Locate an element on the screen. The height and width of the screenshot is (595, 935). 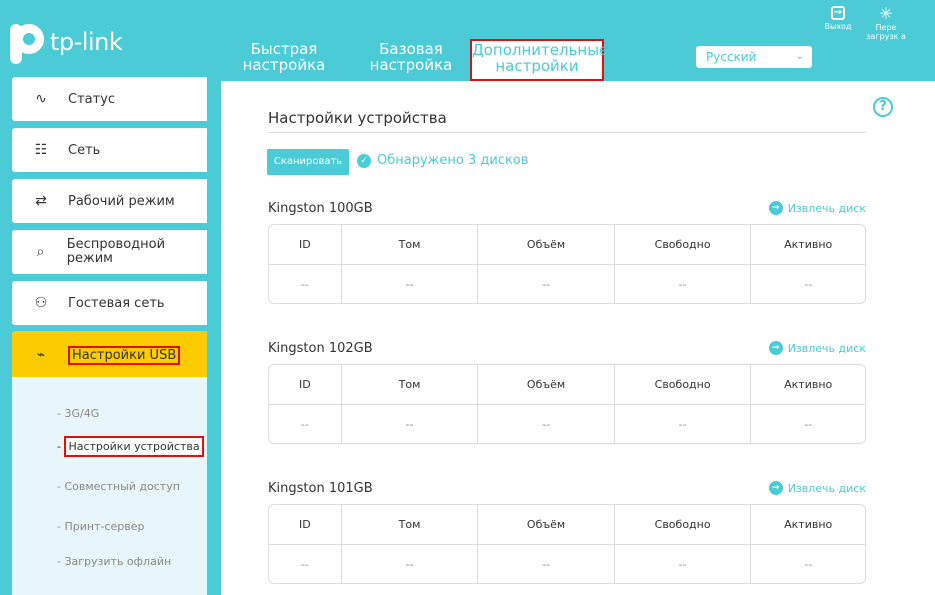
reboot-button: ✳ Пере загрузк а is located at coordinates (886, 23).